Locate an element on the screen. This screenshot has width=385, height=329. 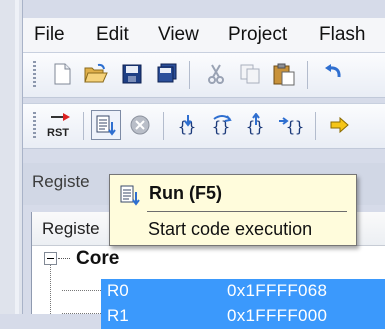
column-header-label: Registe is located at coordinates (71, 228).